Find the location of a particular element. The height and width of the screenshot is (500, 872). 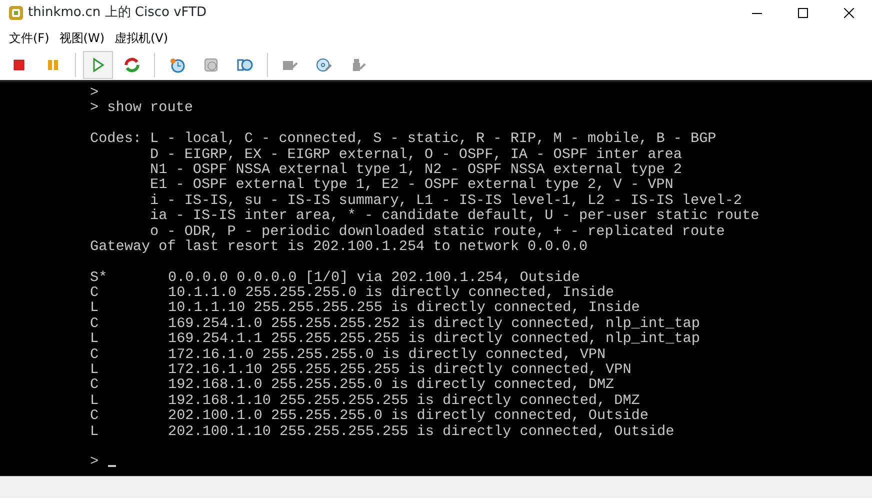

codes-label: Codes: is located at coordinates (116, 140).